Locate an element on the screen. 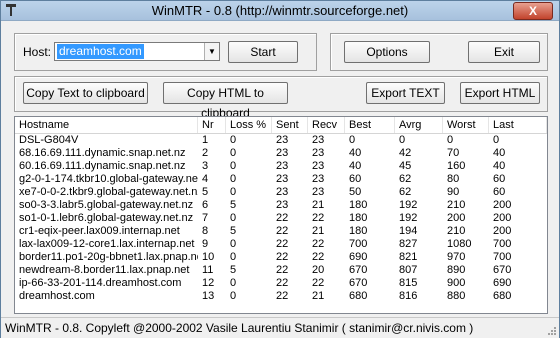 This screenshot has height=338, width=560. column-header-loss: Loss % is located at coordinates (249, 125).